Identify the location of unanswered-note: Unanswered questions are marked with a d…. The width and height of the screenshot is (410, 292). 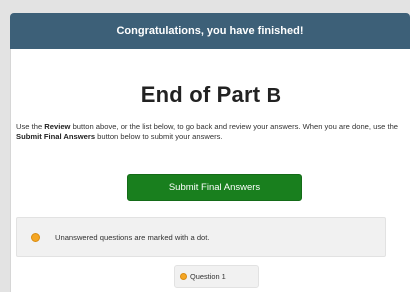
(201, 237).